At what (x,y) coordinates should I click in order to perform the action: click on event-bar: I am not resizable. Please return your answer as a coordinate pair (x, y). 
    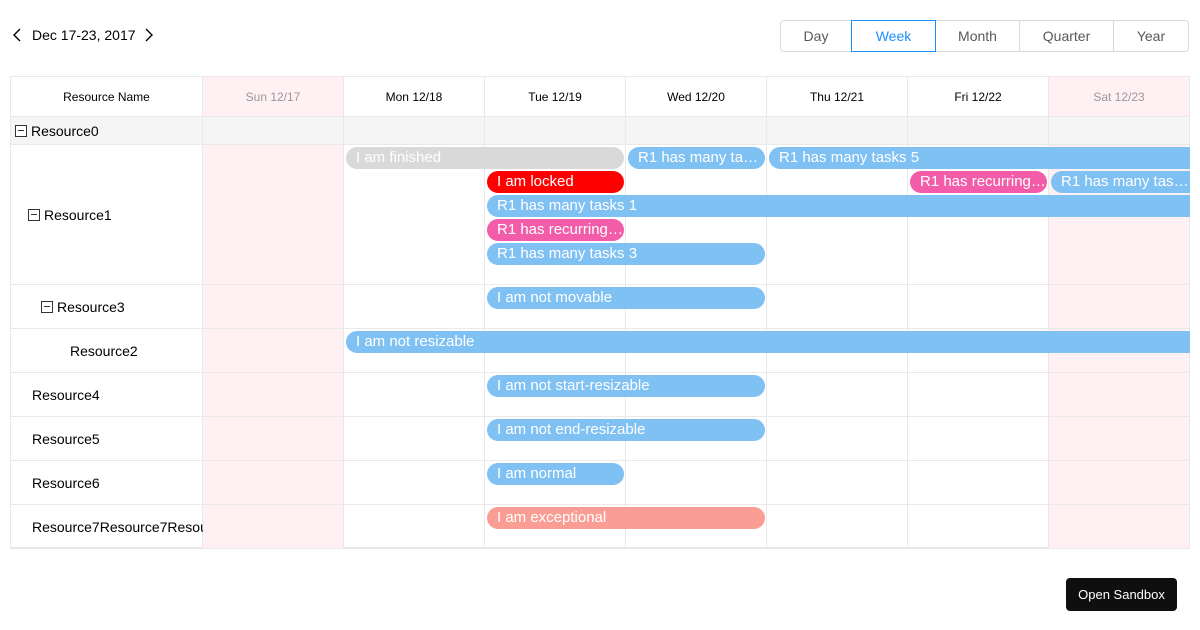
    Looking at the image, I should click on (768, 342).